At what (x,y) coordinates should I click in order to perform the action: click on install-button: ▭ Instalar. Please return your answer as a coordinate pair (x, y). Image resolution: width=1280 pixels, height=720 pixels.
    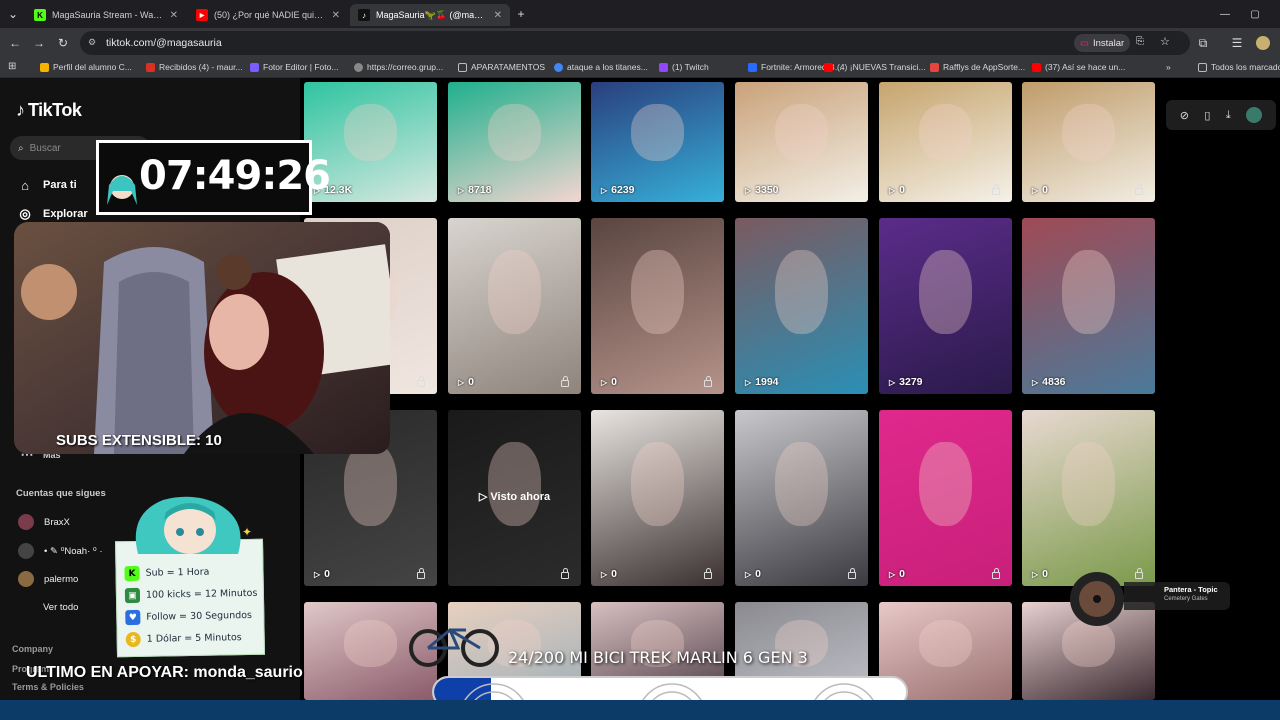
    Looking at the image, I should click on (1102, 43).